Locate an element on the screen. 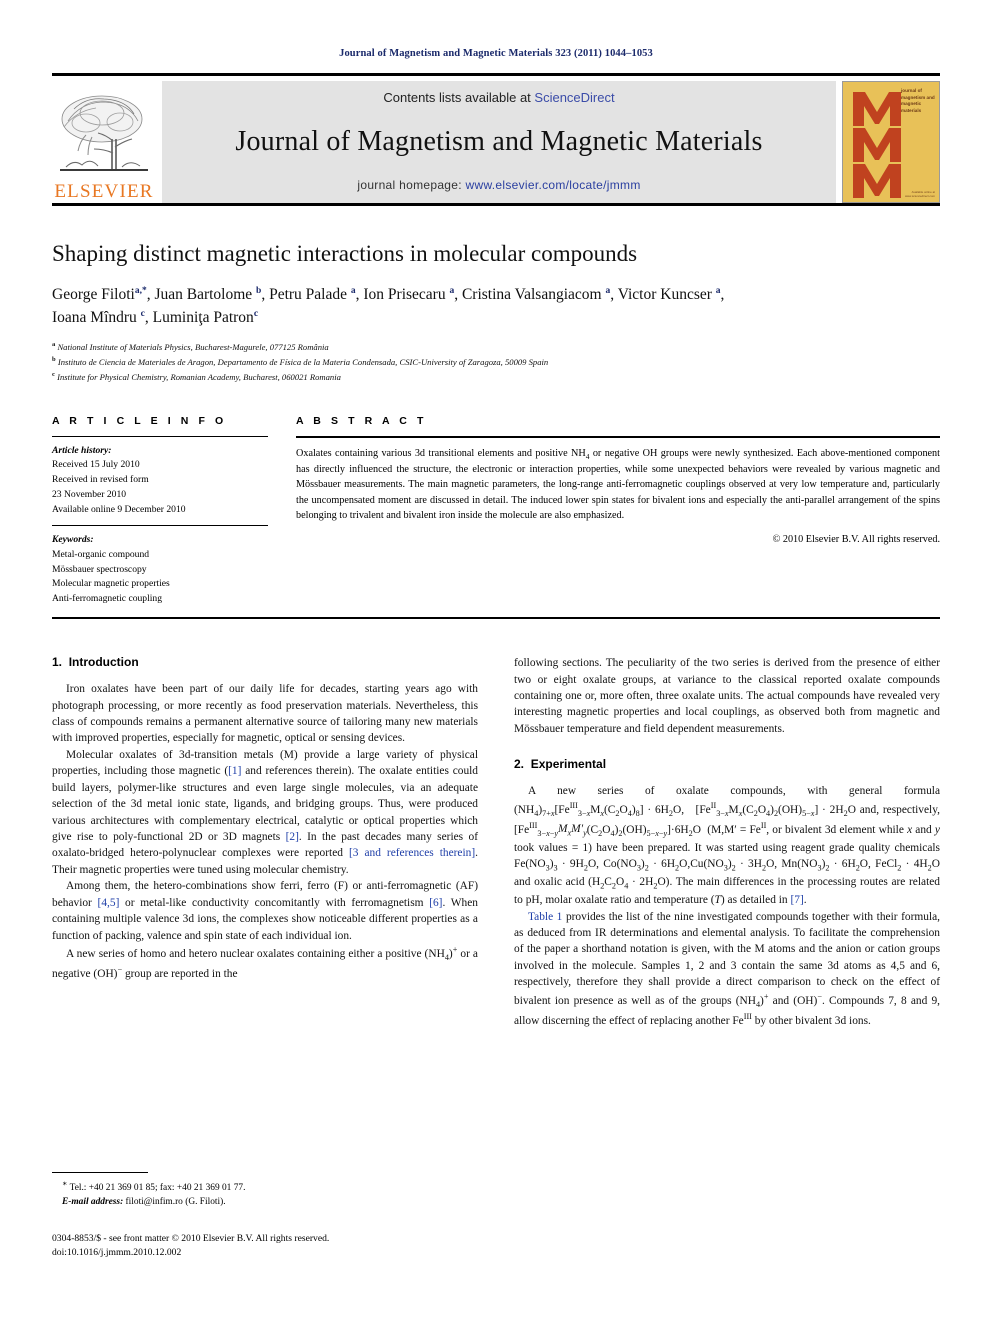 The image size is (992, 1323). elsevier-tree-icon is located at coordinates (104, 133).